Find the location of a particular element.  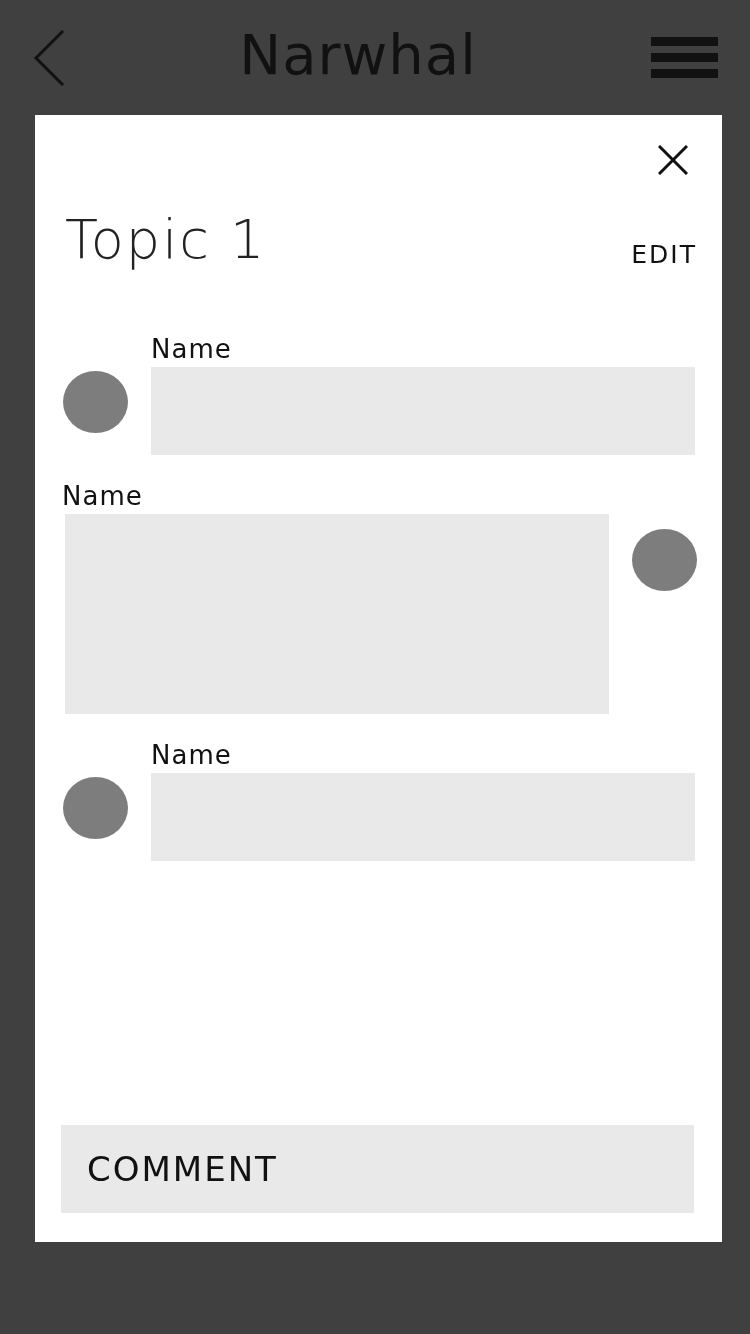

edit-button: EDIT is located at coordinates (664, 254).